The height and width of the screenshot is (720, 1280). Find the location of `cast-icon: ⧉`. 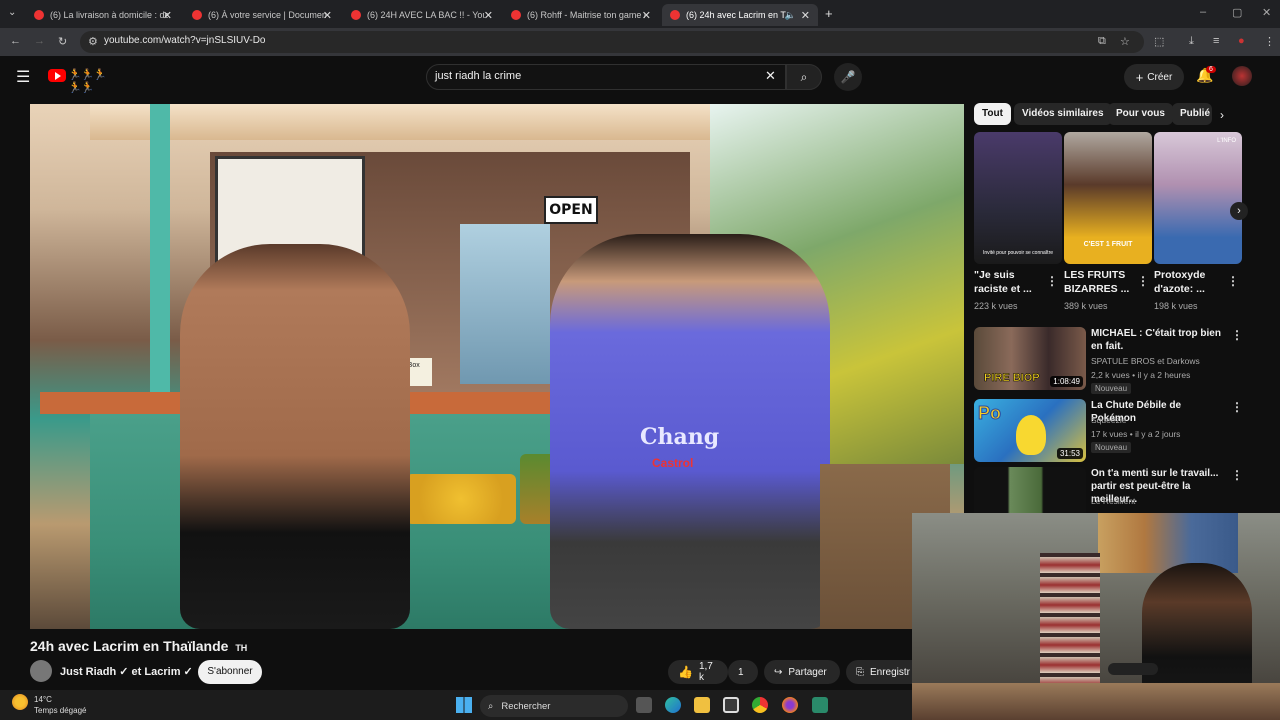

cast-icon: ⧉ is located at coordinates (1102, 41).